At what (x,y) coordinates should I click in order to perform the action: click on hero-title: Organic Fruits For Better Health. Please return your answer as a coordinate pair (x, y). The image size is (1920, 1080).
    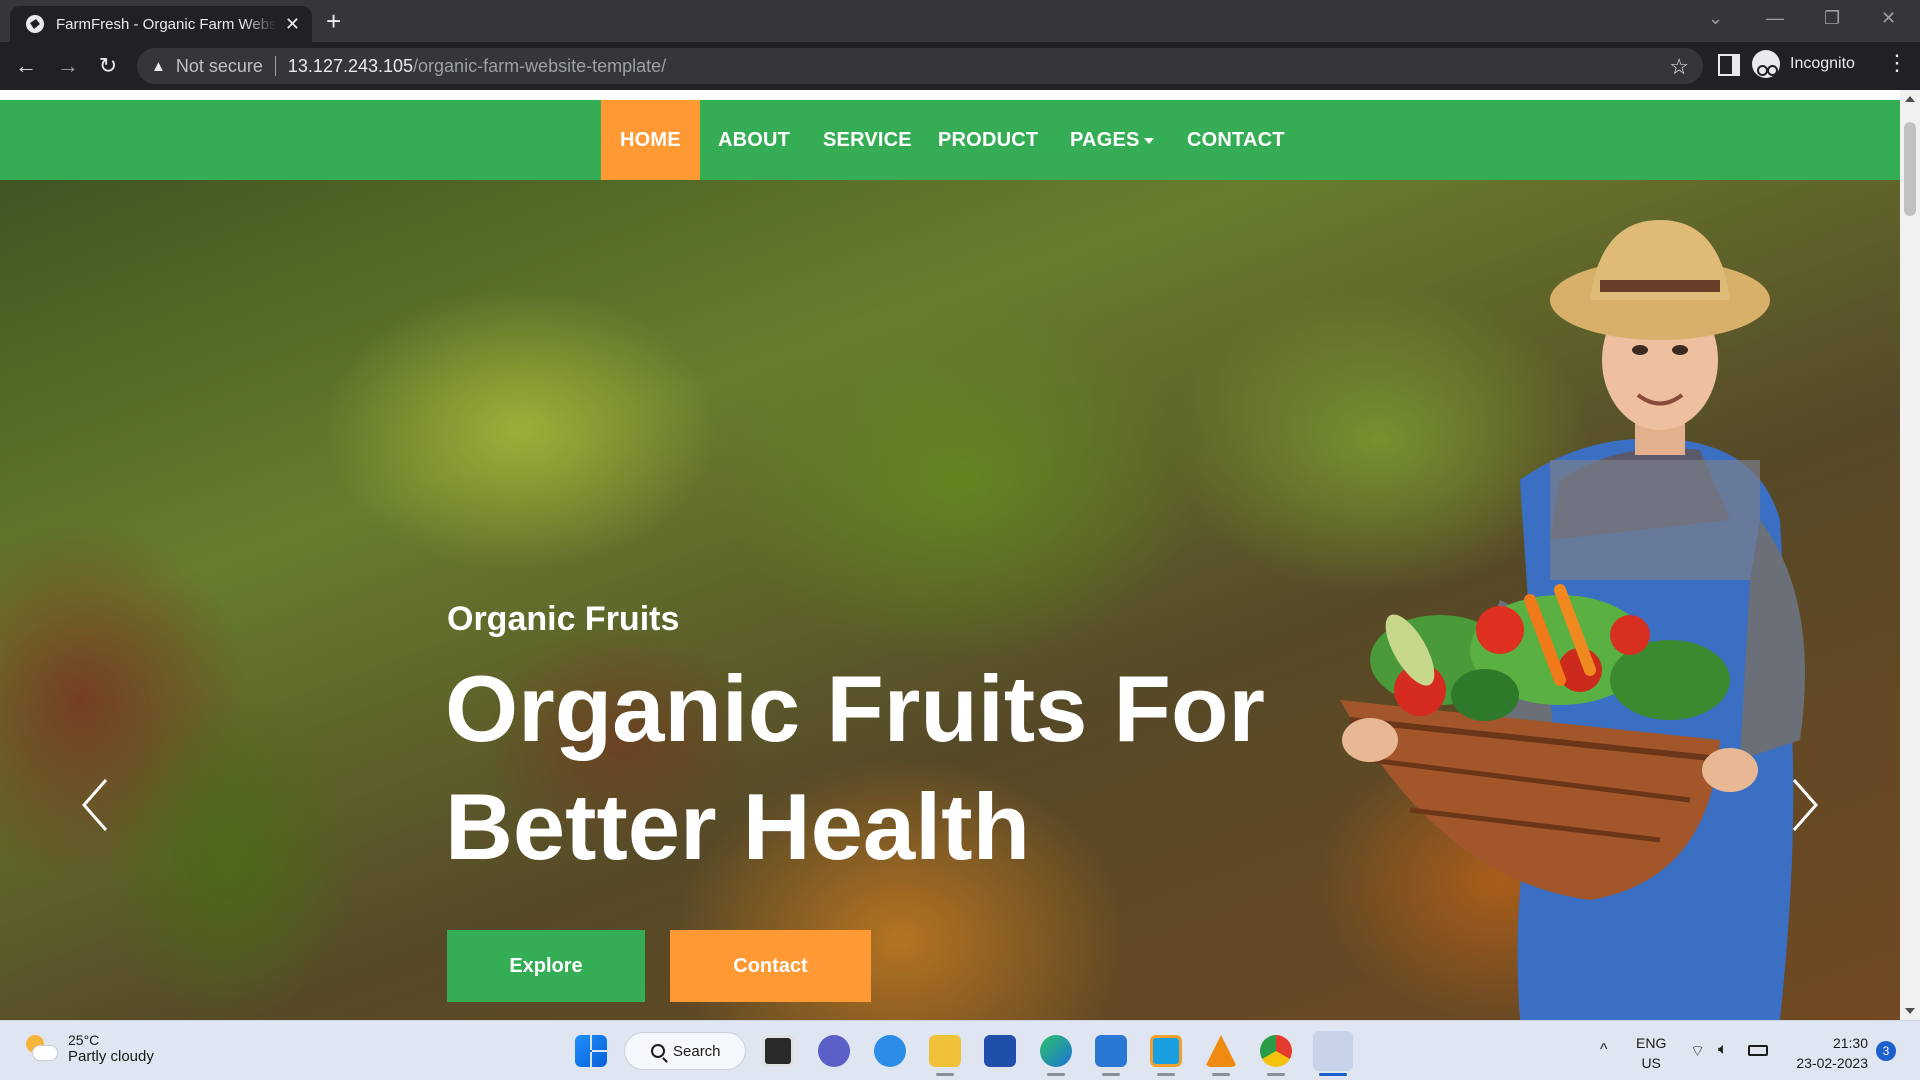
    Looking at the image, I should click on (855, 767).